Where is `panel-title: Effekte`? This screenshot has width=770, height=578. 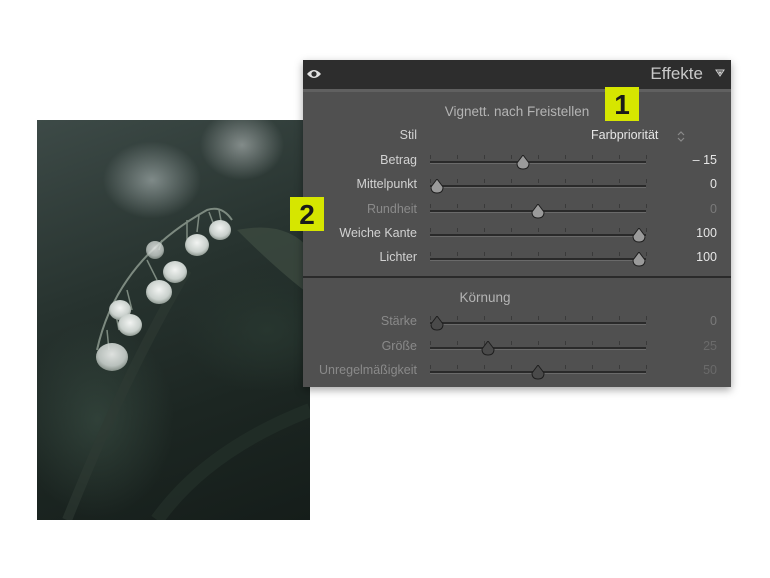 panel-title: Effekte is located at coordinates (676, 74).